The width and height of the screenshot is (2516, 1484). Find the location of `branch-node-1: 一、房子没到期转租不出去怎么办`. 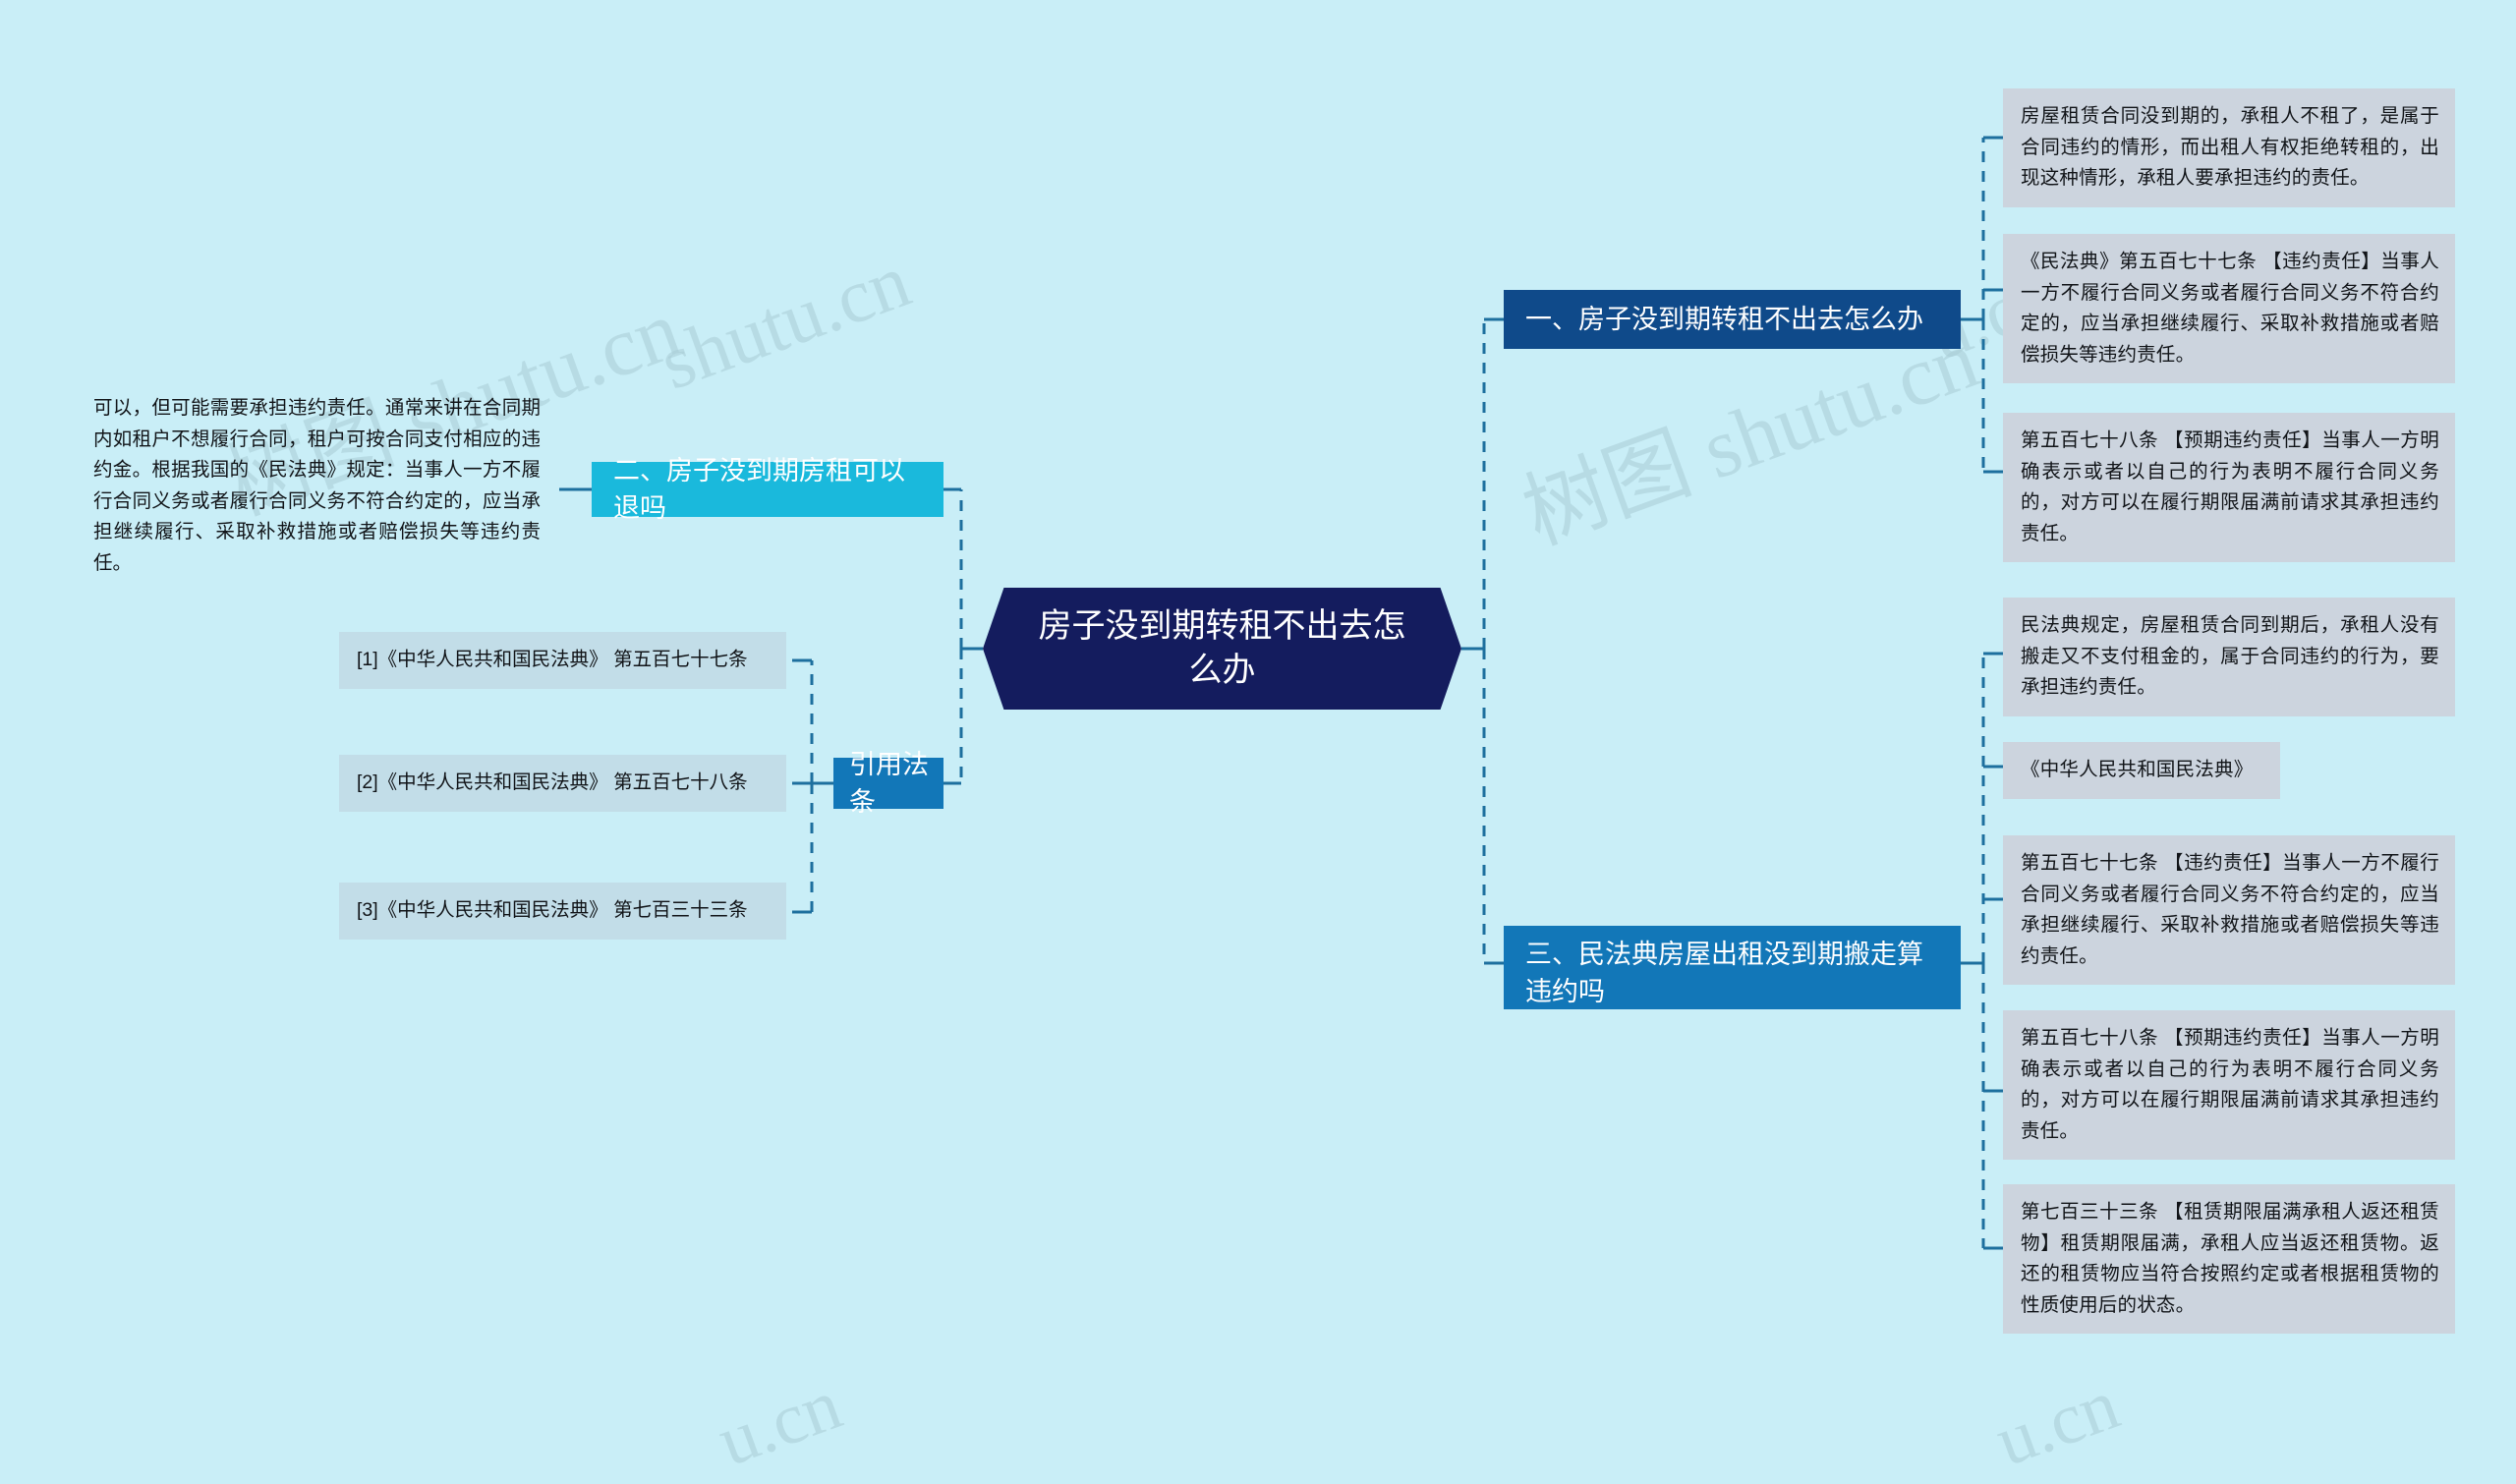

branch-node-1: 一、房子没到期转租不出去怎么办 is located at coordinates (1732, 319).